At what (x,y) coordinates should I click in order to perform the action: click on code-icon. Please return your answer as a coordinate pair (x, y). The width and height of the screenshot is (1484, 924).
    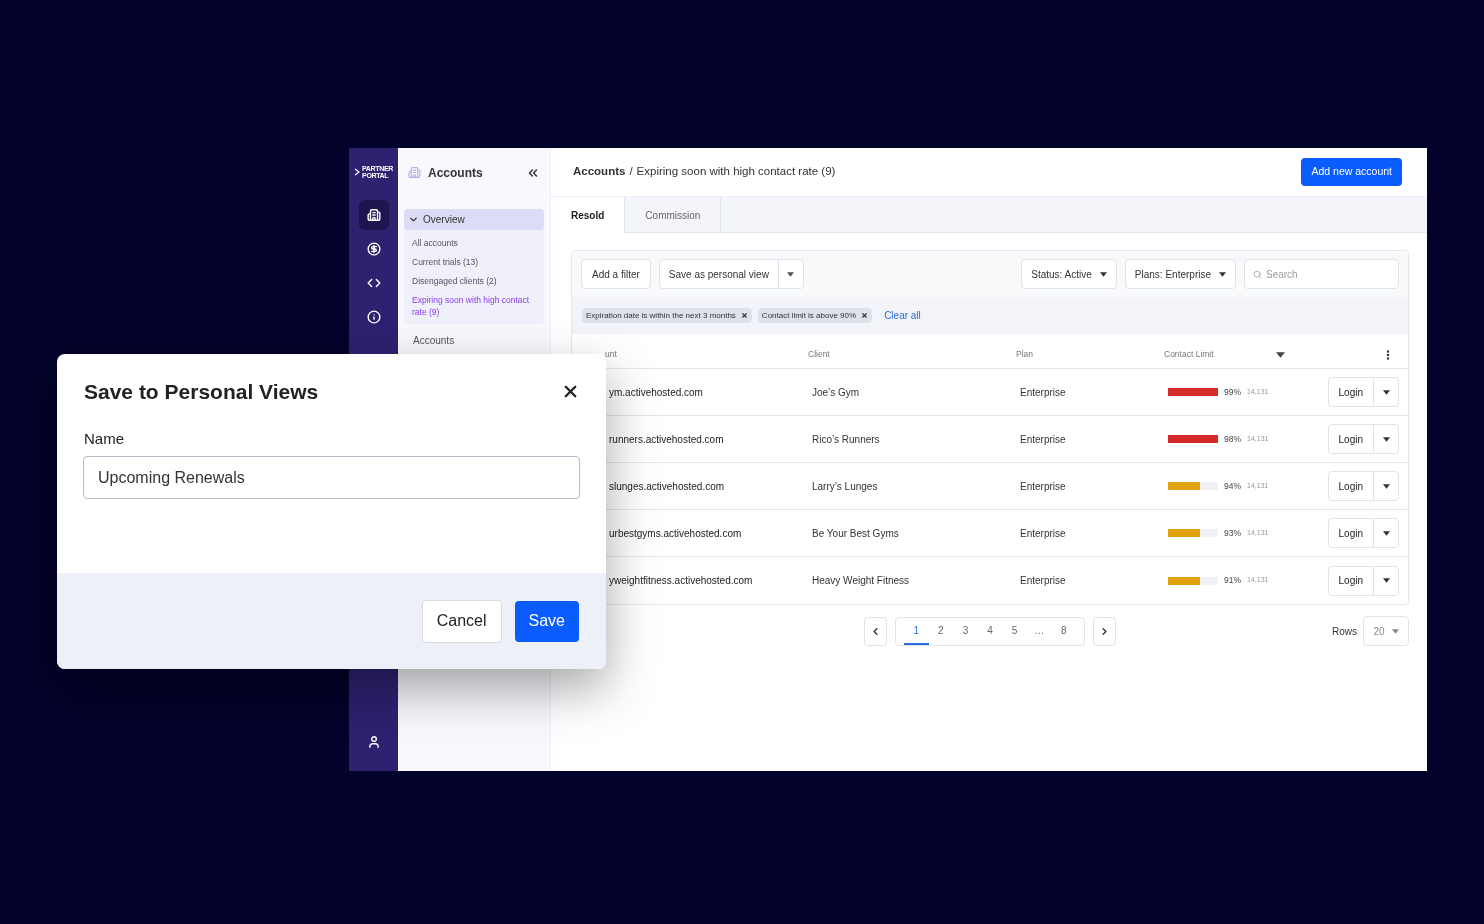
    Looking at the image, I should click on (373, 283).